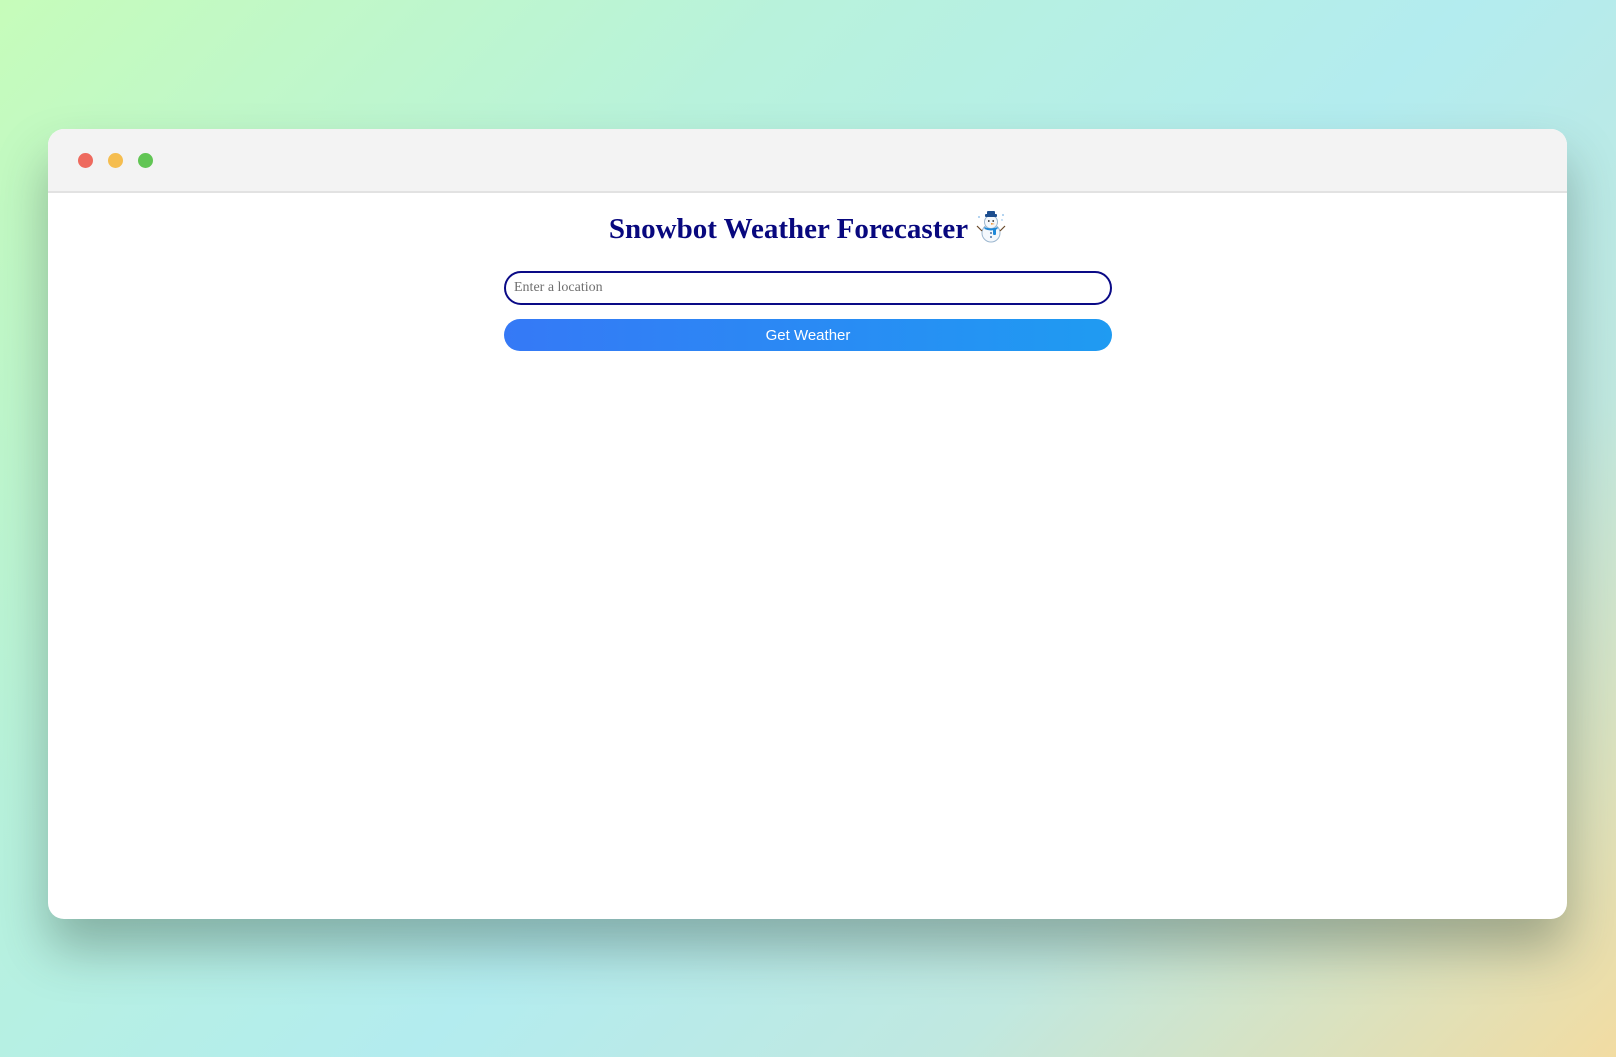 The height and width of the screenshot is (1057, 1616). I want to click on page-title-row: Snowbot Weather Forecaster, so click(807, 229).